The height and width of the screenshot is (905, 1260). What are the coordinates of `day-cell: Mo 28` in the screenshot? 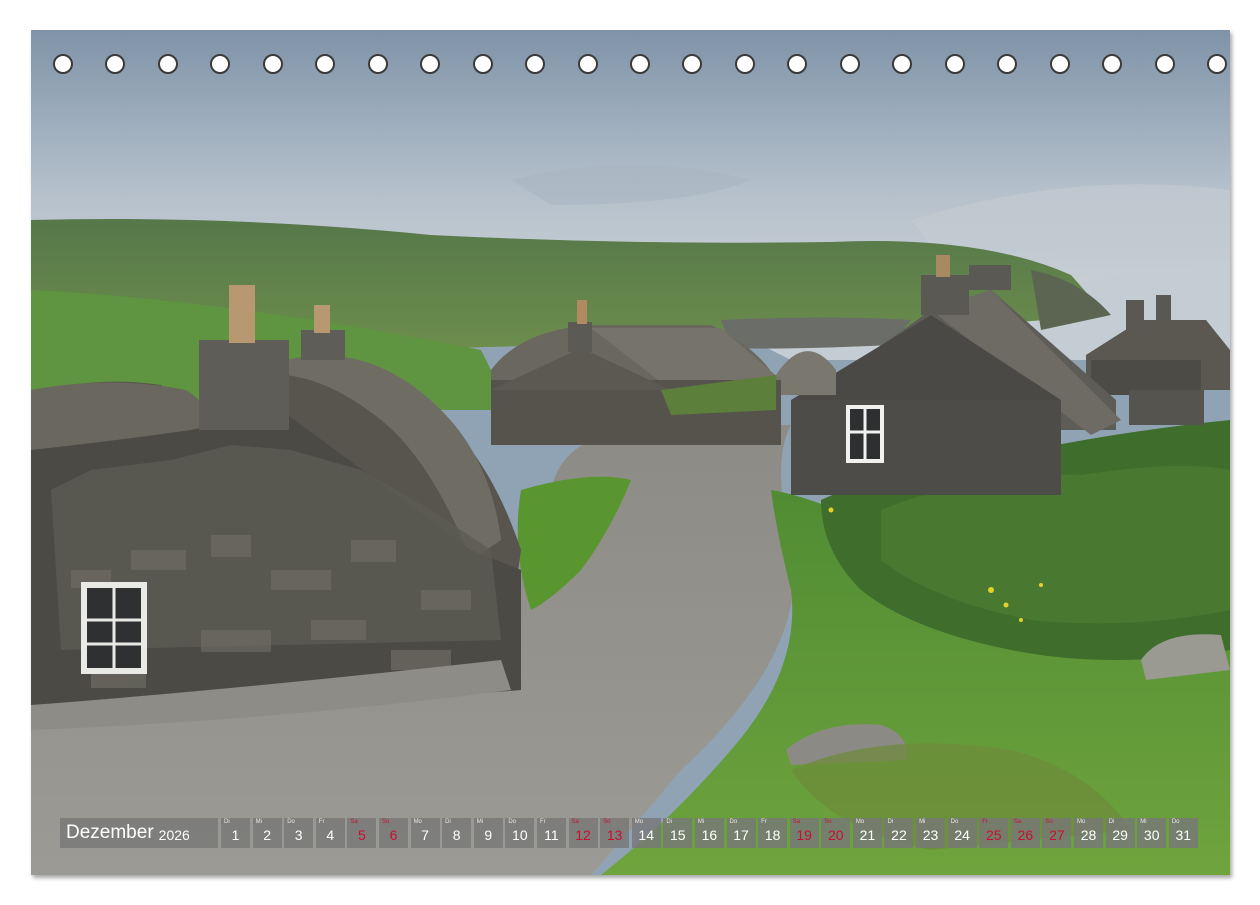 It's located at (1089, 833).